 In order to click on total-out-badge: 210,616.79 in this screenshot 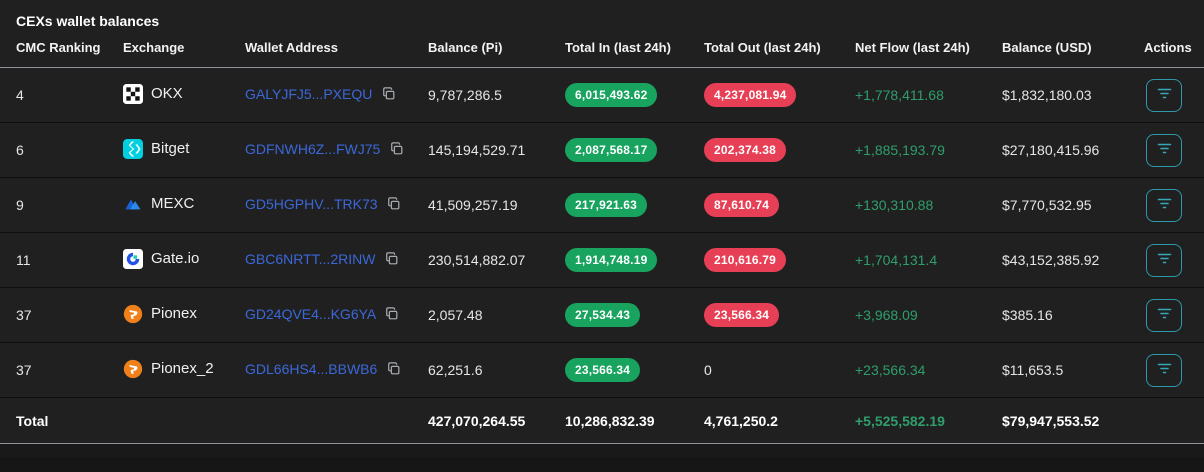, I will do `click(745, 260)`.